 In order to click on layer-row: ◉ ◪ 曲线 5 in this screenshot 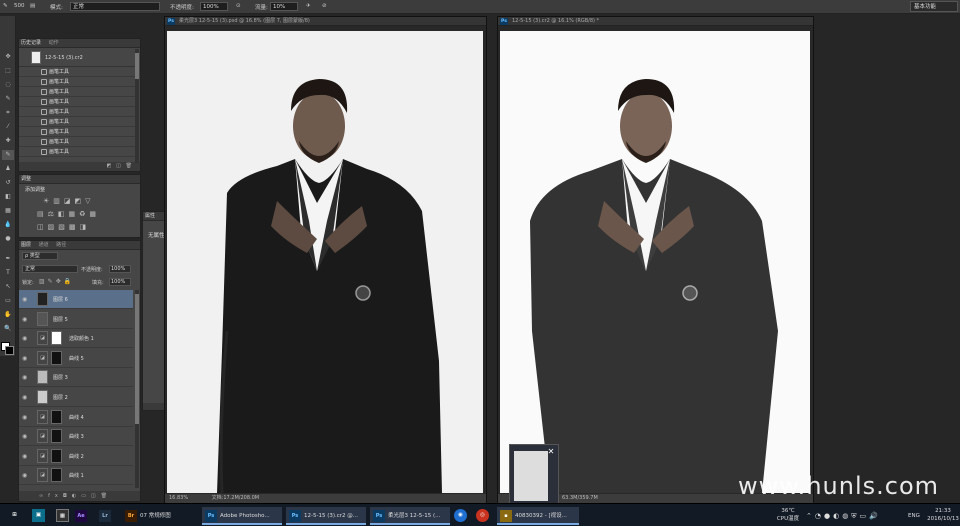, I will do `click(76, 358)`.